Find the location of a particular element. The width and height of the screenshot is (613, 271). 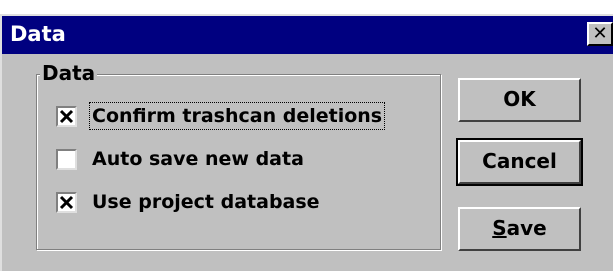

cancel-button: Cancel is located at coordinates (519, 162).